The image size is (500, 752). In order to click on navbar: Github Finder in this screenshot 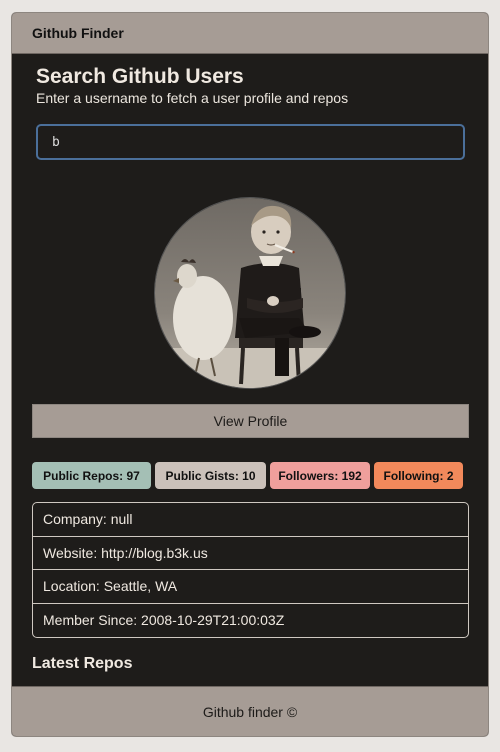, I will do `click(250, 33)`.